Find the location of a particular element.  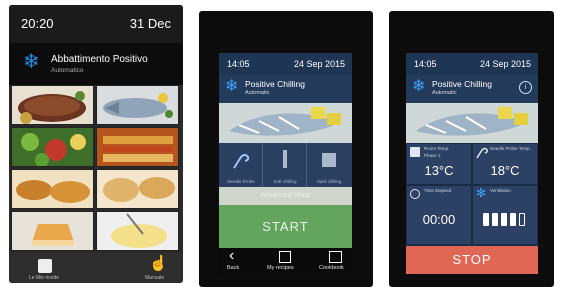

cookbook-button: Cookbook is located at coordinates (334, 261).